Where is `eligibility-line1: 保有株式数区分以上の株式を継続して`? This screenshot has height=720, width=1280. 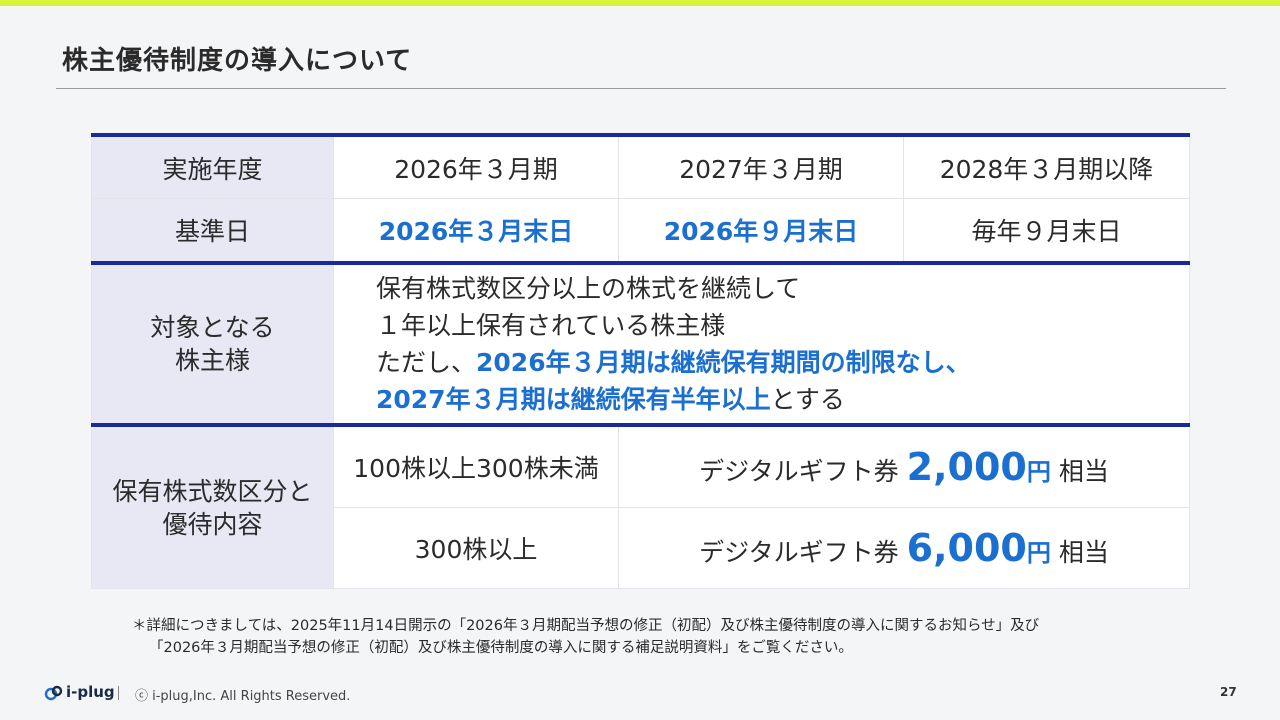 eligibility-line1: 保有株式数区分以上の株式を継続して is located at coordinates (588, 288).